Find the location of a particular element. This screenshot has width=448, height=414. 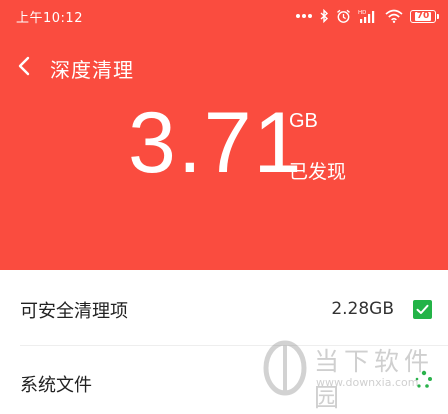

battery-level: 70 is located at coordinates (423, 15).